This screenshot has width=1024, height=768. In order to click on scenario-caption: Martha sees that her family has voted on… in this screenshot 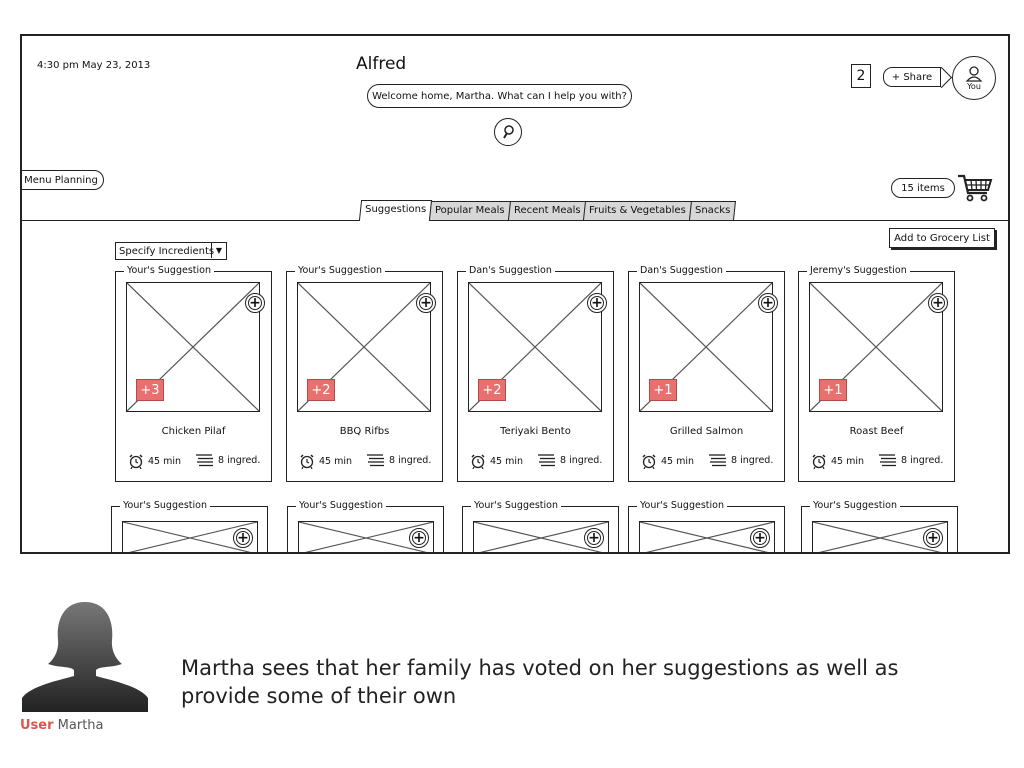, I will do `click(540, 682)`.